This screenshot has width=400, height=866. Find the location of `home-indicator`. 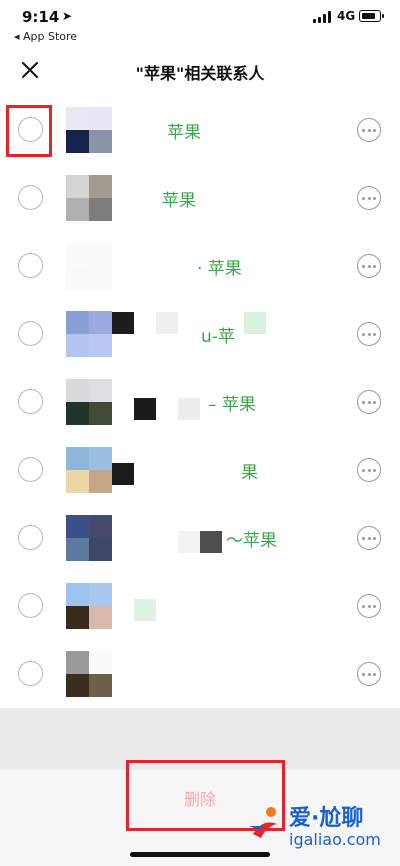

home-indicator is located at coordinates (200, 854).